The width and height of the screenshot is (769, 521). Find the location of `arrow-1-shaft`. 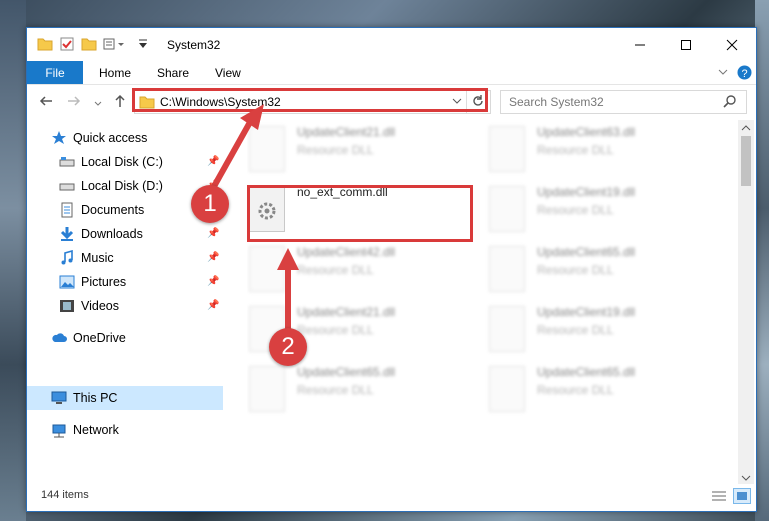

arrow-1-shaft is located at coordinates (233, 152).